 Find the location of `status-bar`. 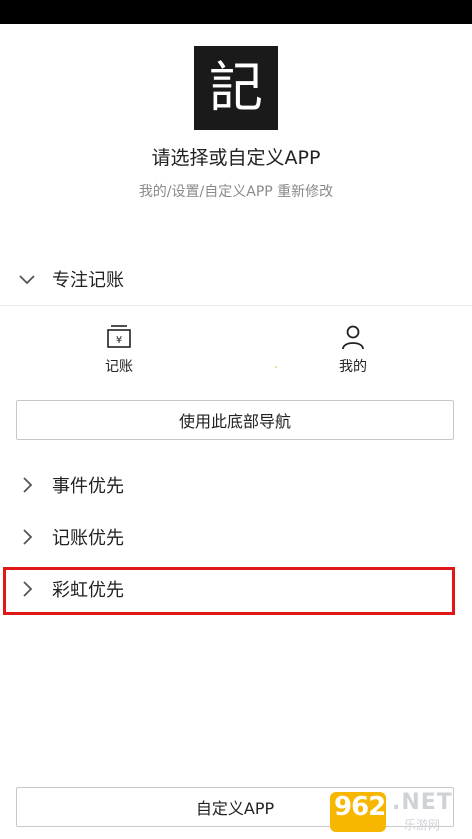

status-bar is located at coordinates (236, 12).